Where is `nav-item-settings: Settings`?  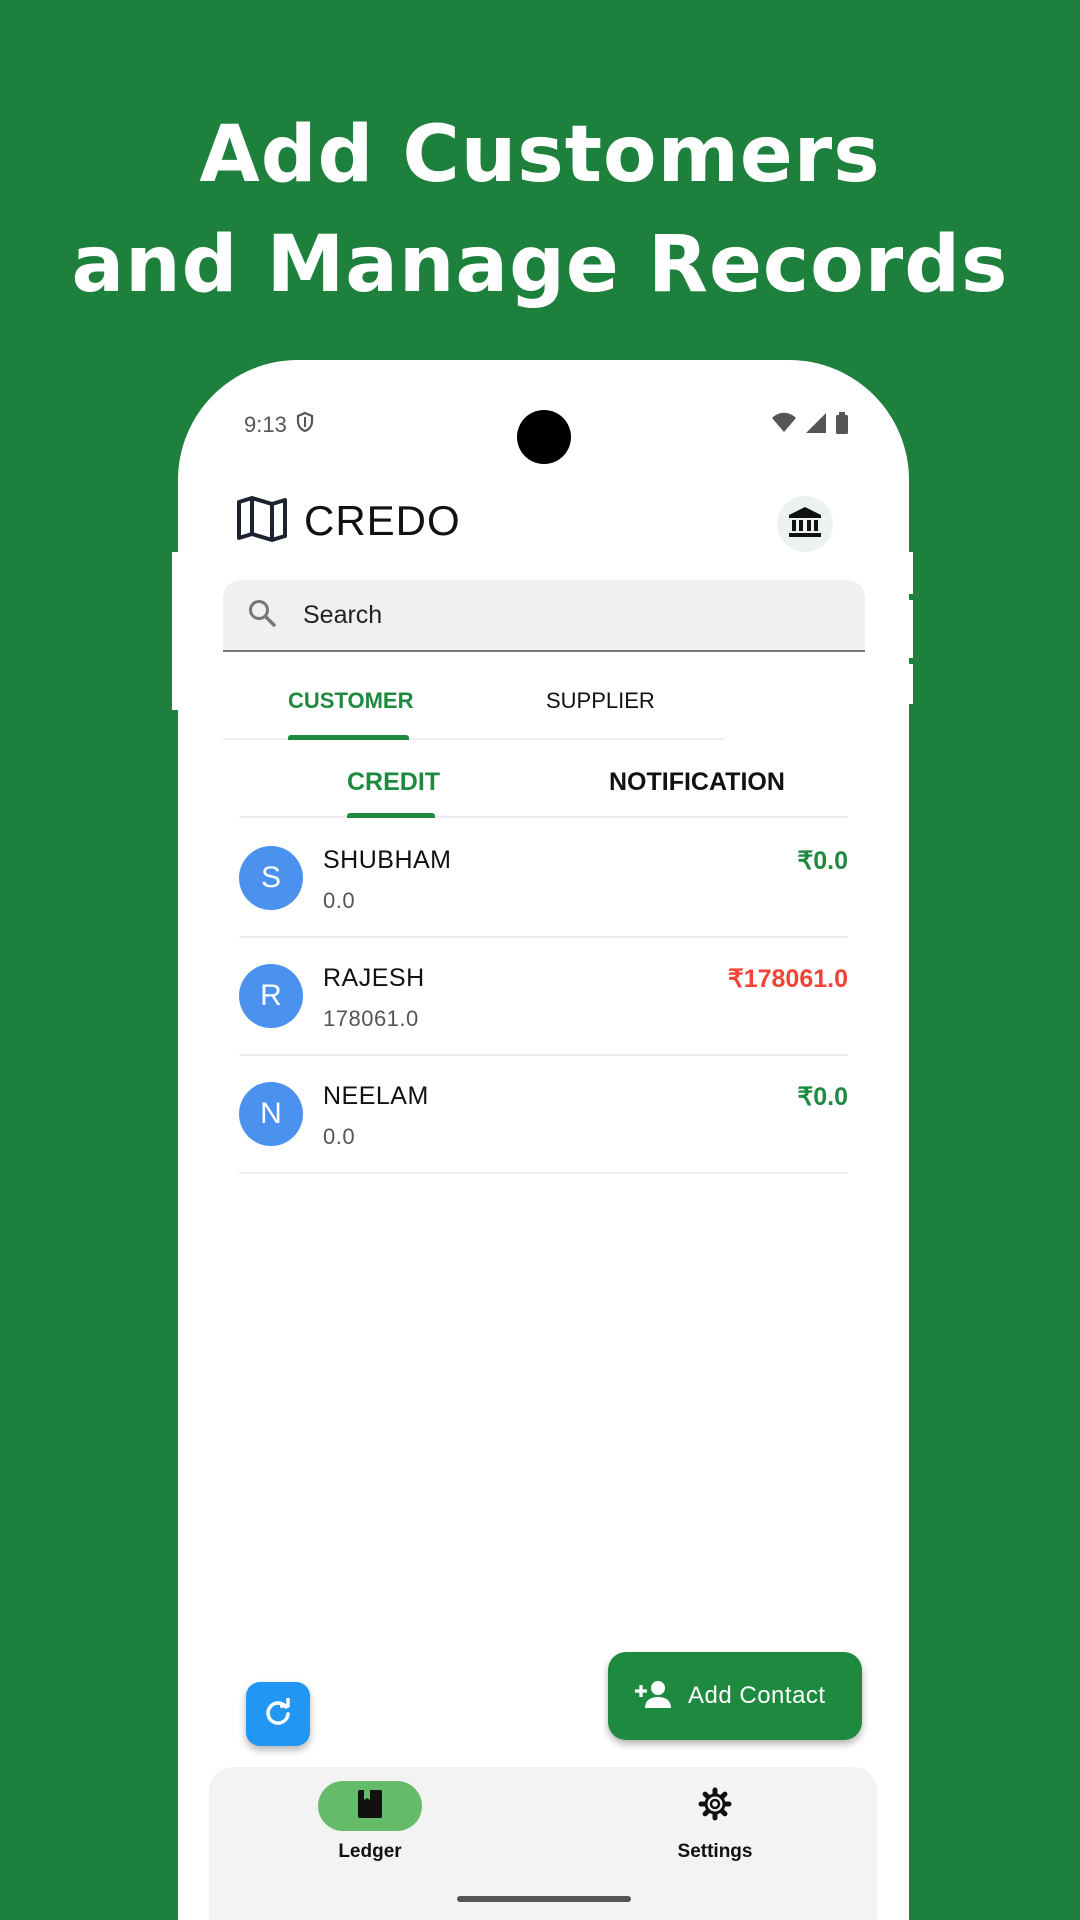
nav-item-settings: Settings is located at coordinates (715, 1822).